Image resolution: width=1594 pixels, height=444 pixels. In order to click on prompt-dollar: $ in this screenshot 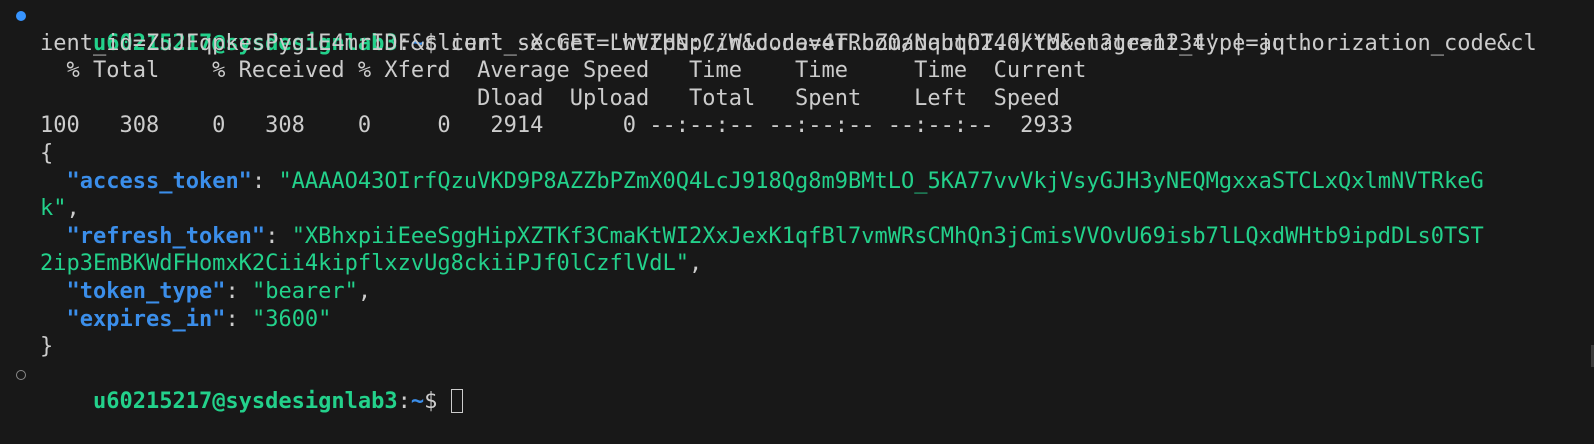, I will do `click(437, 402)`.